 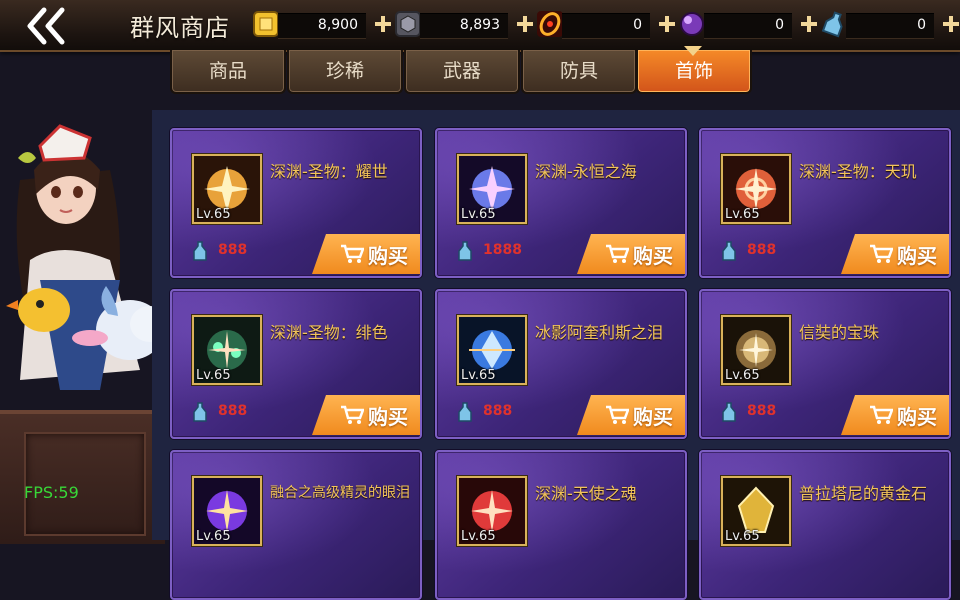 I want to click on tab-armor: 防具, so click(x=579, y=72).